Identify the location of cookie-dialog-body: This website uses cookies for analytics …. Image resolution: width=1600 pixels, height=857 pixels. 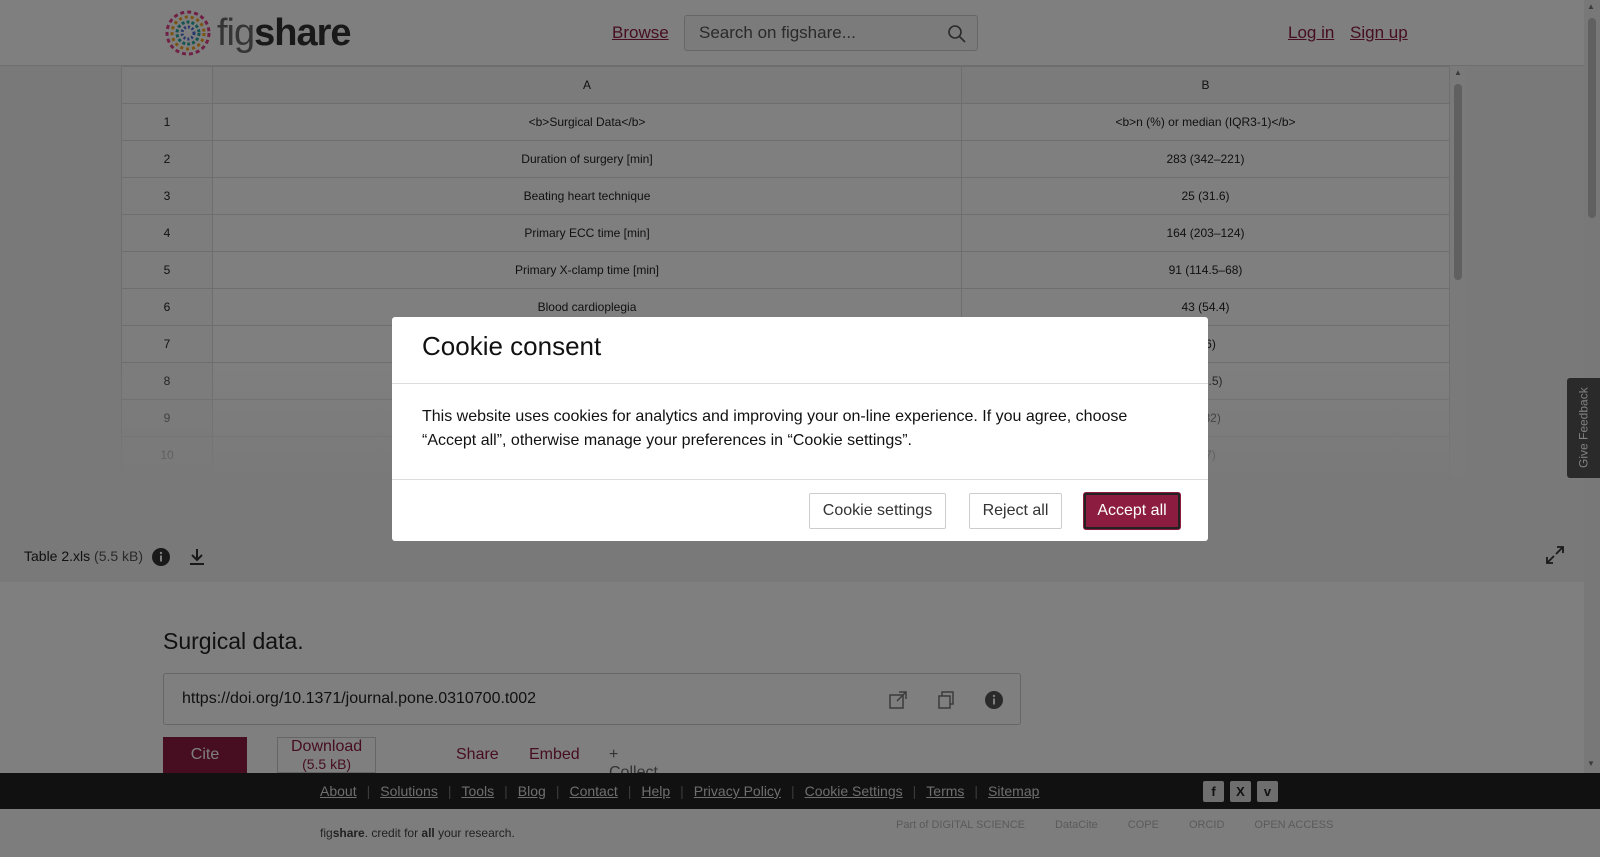
(800, 432).